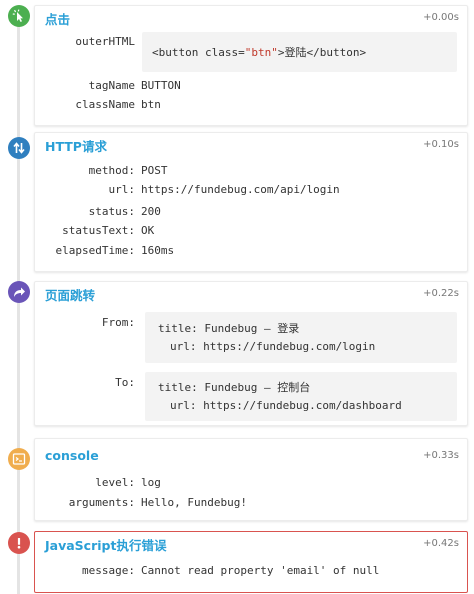  I want to click on event-title: 点击, so click(58, 19).